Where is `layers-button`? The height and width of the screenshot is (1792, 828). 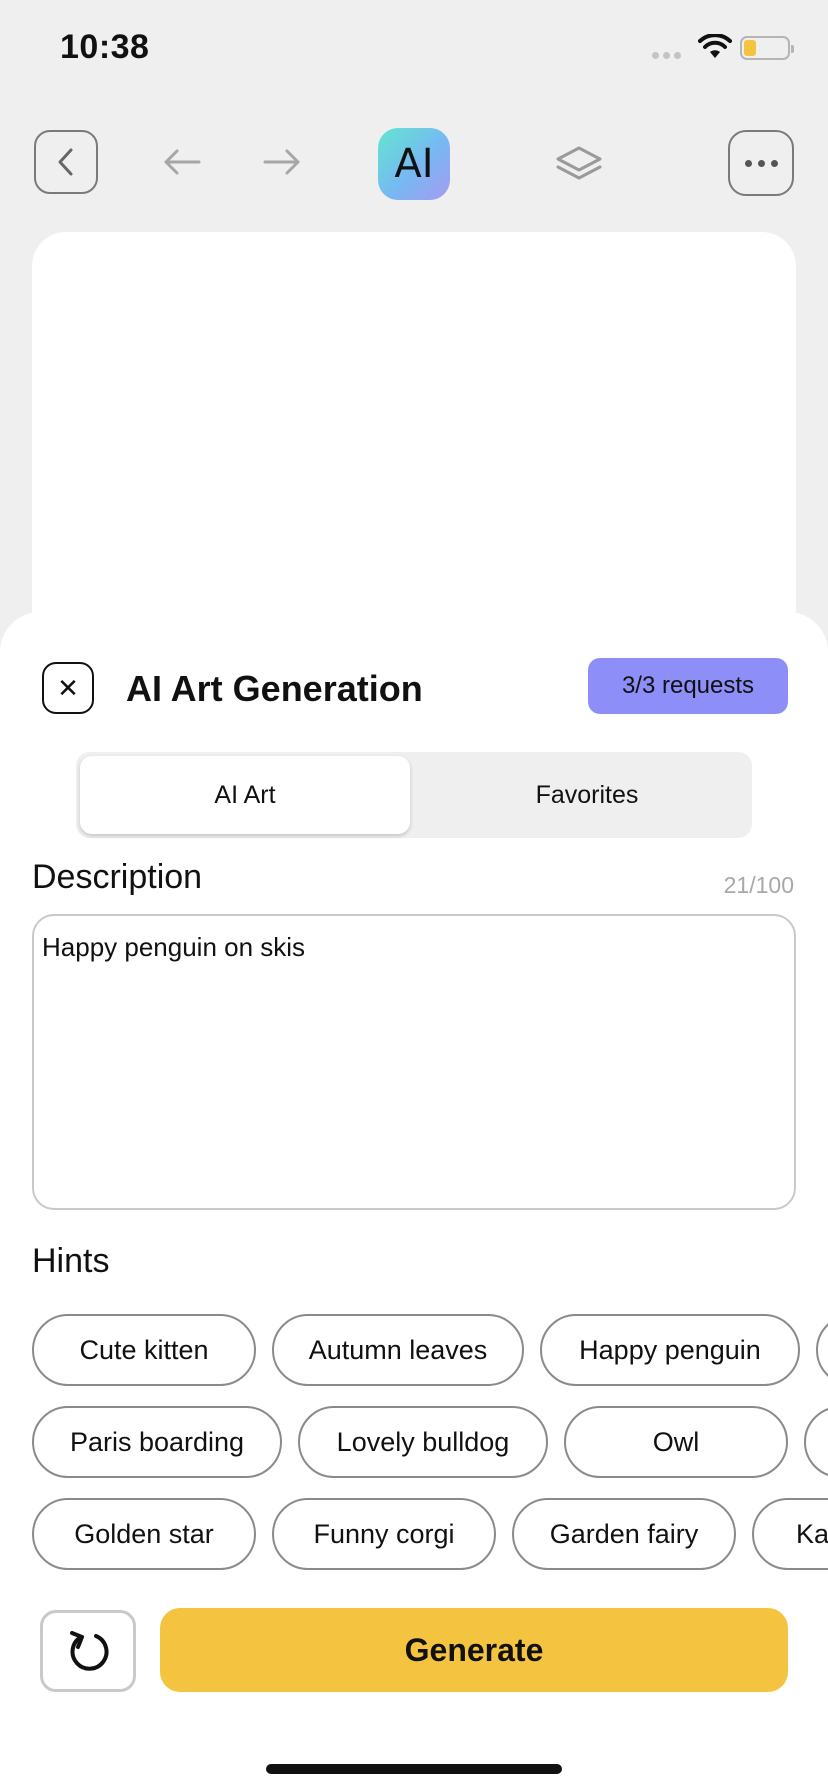
layers-button is located at coordinates (579, 165).